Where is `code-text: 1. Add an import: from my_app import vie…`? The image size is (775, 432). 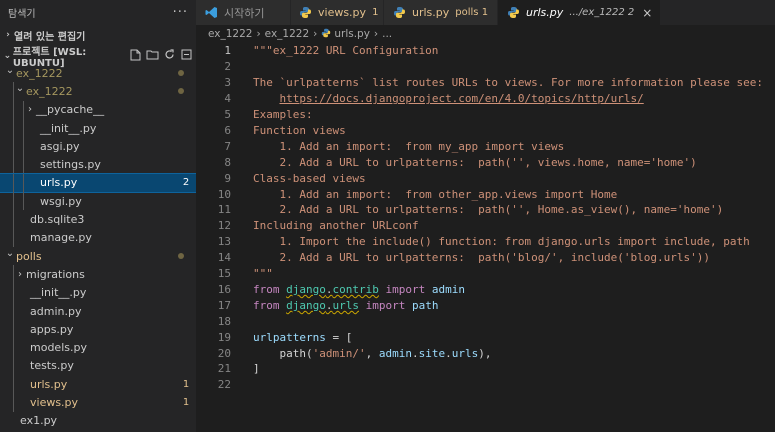 code-text: 1. Add an import: from my_app import vie… is located at coordinates (409, 146).